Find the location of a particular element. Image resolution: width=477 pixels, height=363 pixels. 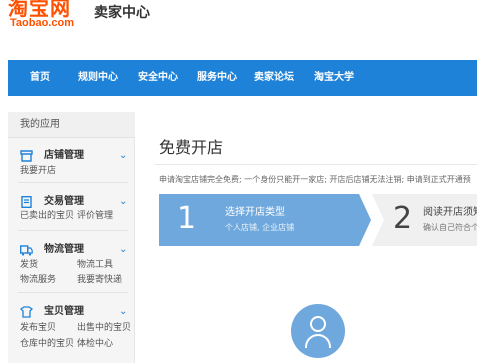

sidebar-group-products: 宝贝管理 ⌄ 发布宝贝 出售中的宝贝 仓库中的宝贝 体检中心 is located at coordinates (71, 331).